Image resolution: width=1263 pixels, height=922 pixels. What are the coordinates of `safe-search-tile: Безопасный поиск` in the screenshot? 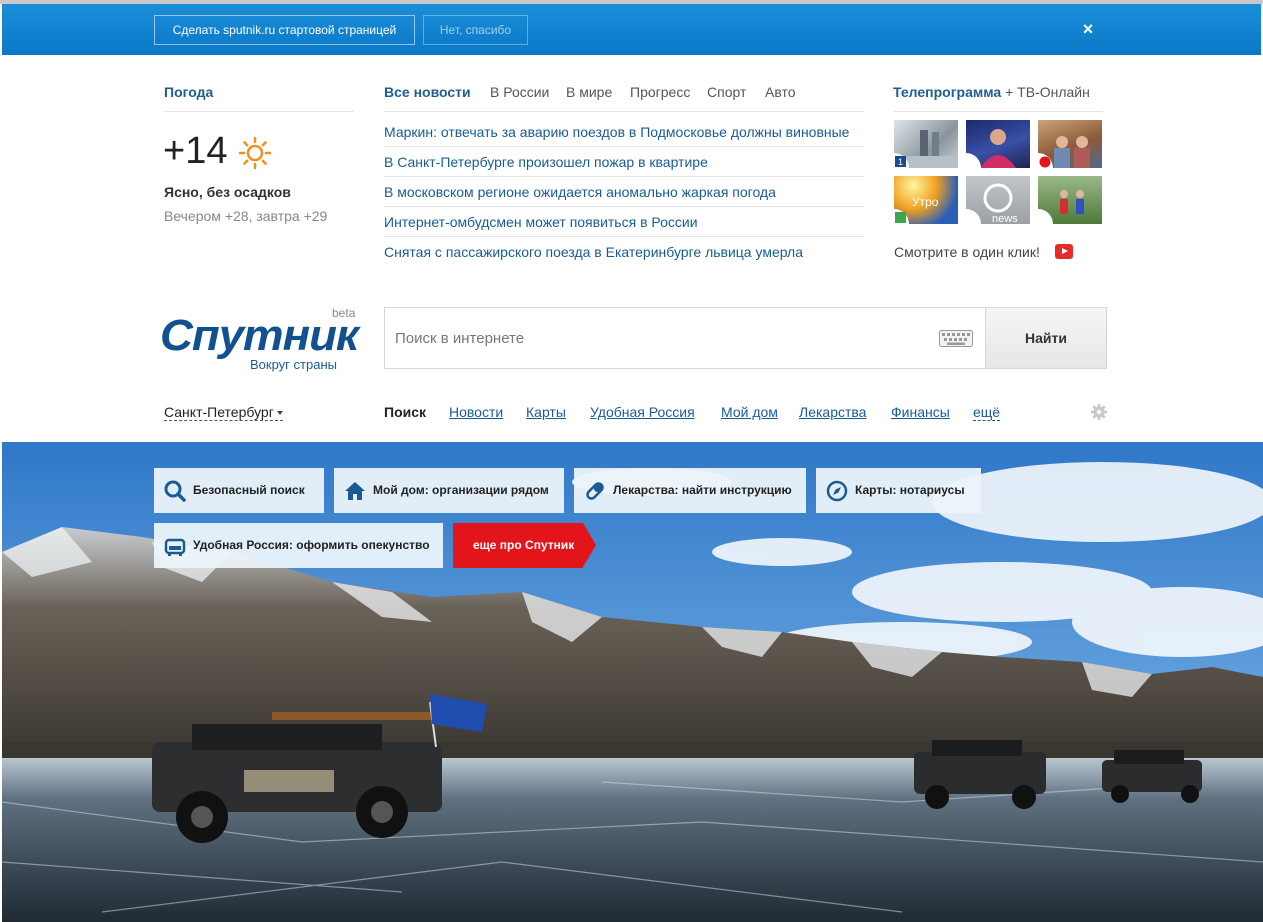 It's located at (239, 490).